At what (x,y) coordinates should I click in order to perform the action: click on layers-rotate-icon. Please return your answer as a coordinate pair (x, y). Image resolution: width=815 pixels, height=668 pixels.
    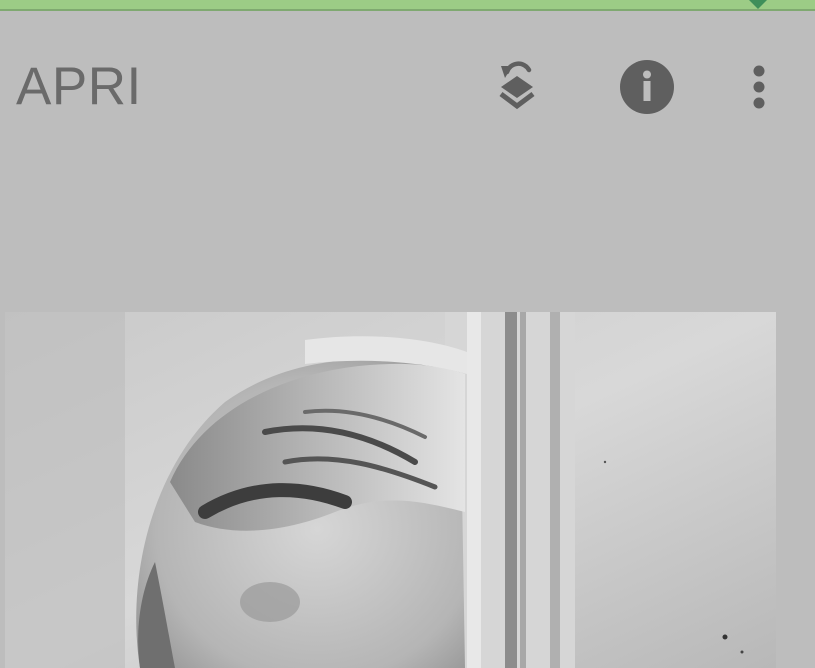
    Looking at the image, I should click on (517, 85).